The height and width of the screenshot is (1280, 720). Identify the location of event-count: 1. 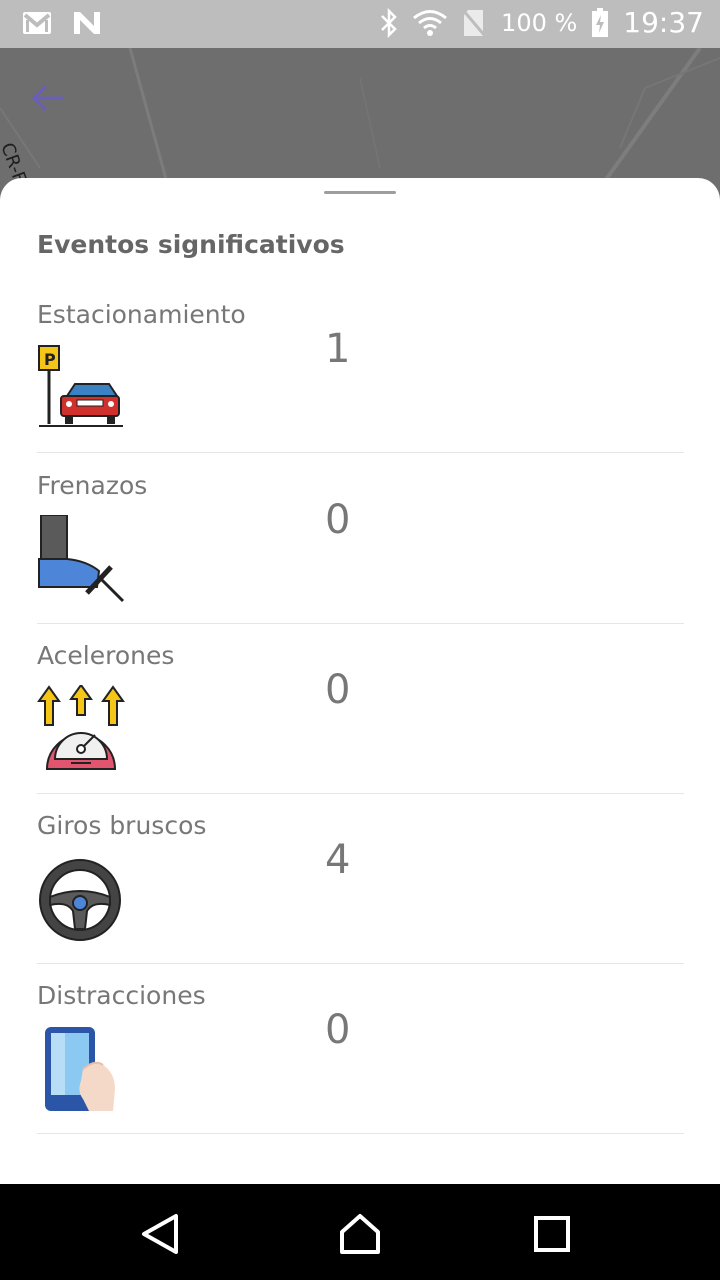
(338, 349).